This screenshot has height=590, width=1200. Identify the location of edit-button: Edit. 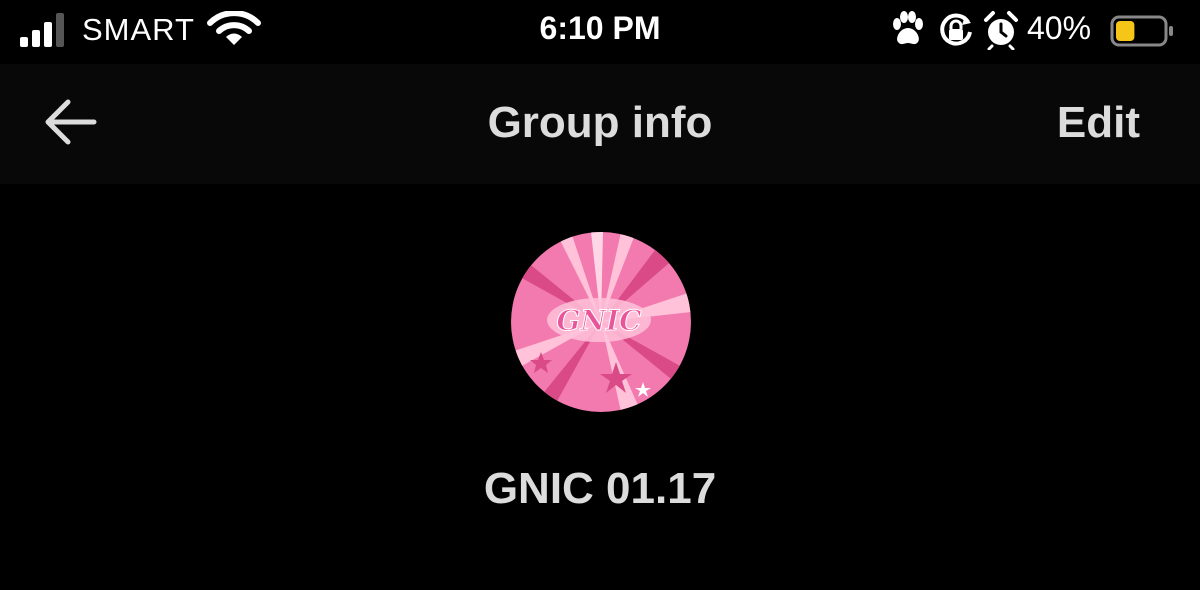
(1098, 123).